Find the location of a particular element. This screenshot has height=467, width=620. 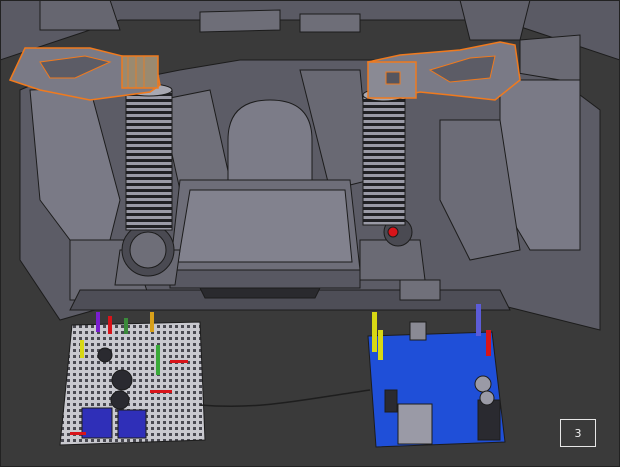

red-led is located at coordinates (393, 232).